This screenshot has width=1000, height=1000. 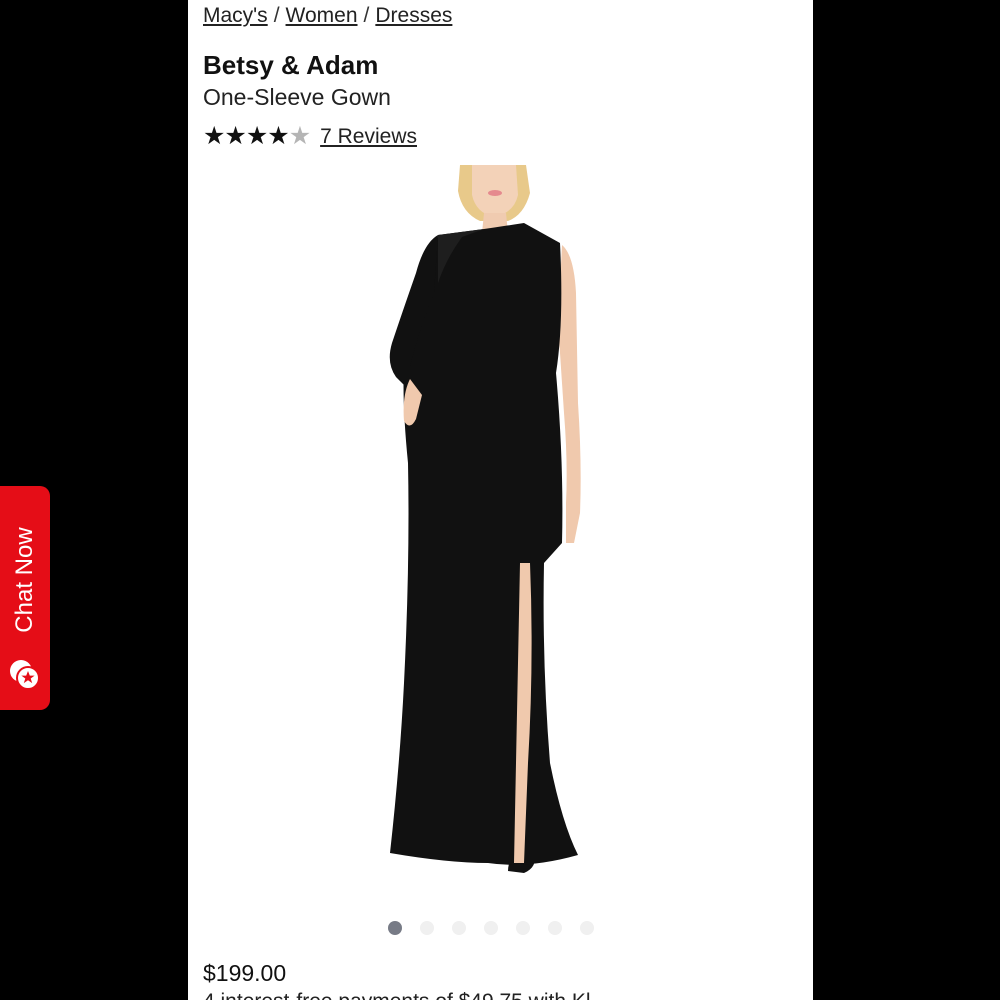 What do you see at coordinates (322, 15) in the screenshot?
I see `breadcrumb-link-women: Women` at bounding box center [322, 15].